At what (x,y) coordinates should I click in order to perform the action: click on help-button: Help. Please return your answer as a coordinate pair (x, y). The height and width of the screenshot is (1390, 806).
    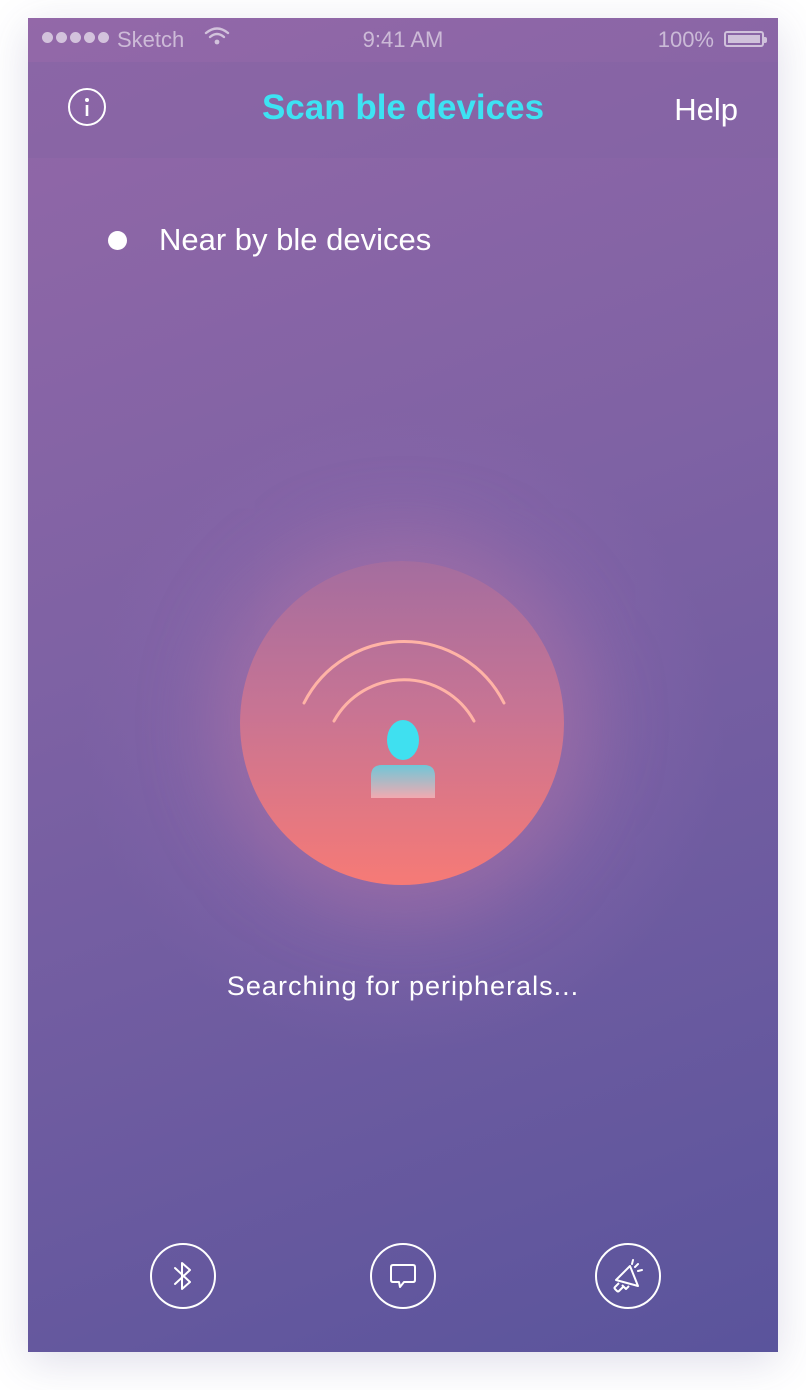
    Looking at the image, I should click on (706, 110).